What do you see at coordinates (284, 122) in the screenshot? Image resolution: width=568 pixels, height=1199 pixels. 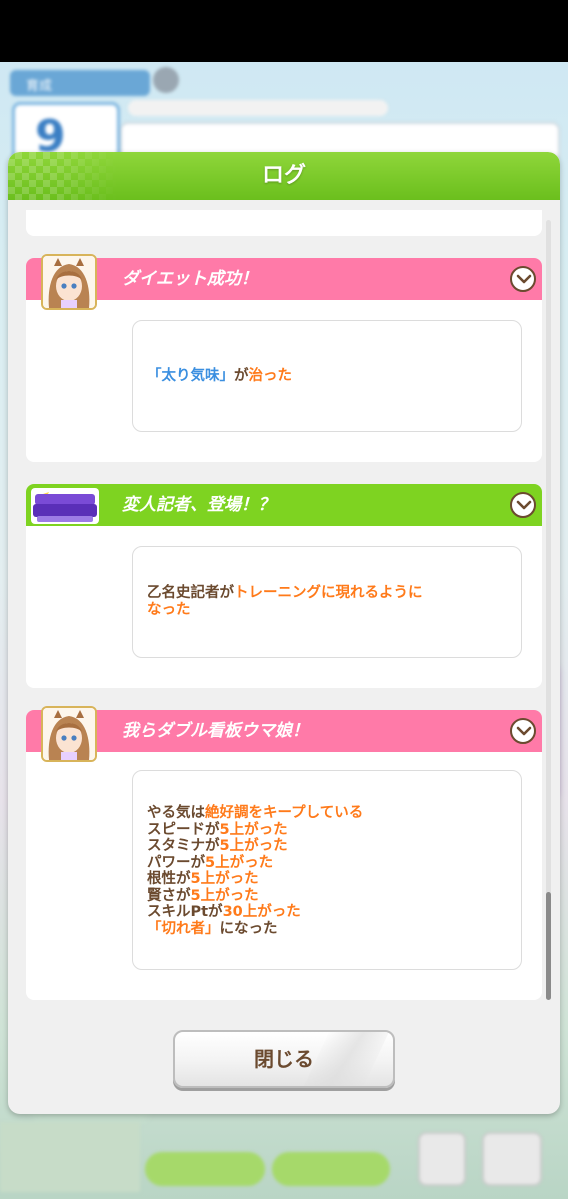 I see `background-training-header: 育成 9` at bounding box center [284, 122].